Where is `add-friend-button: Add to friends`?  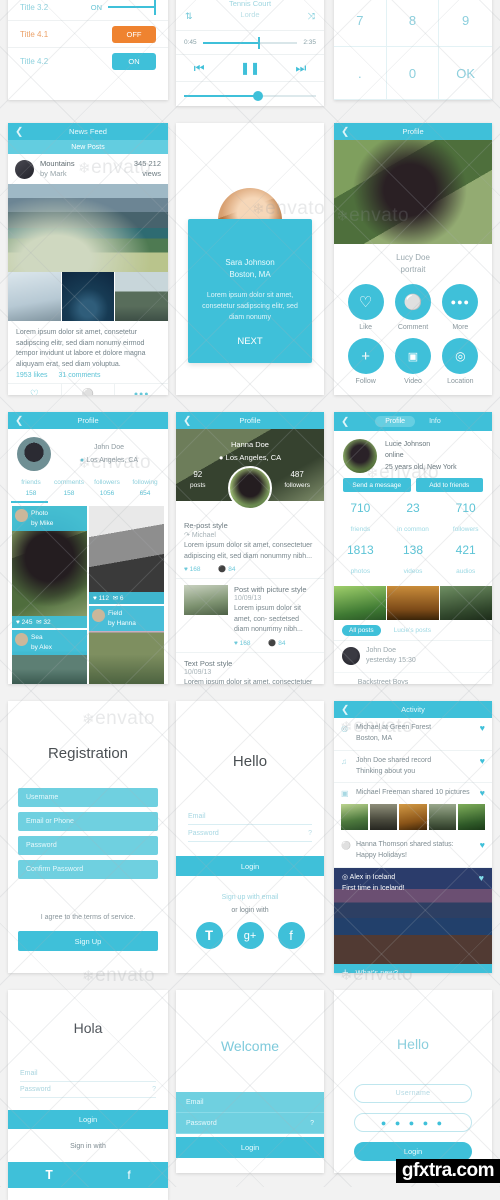 add-friend-button: Add to friends is located at coordinates (449, 485).